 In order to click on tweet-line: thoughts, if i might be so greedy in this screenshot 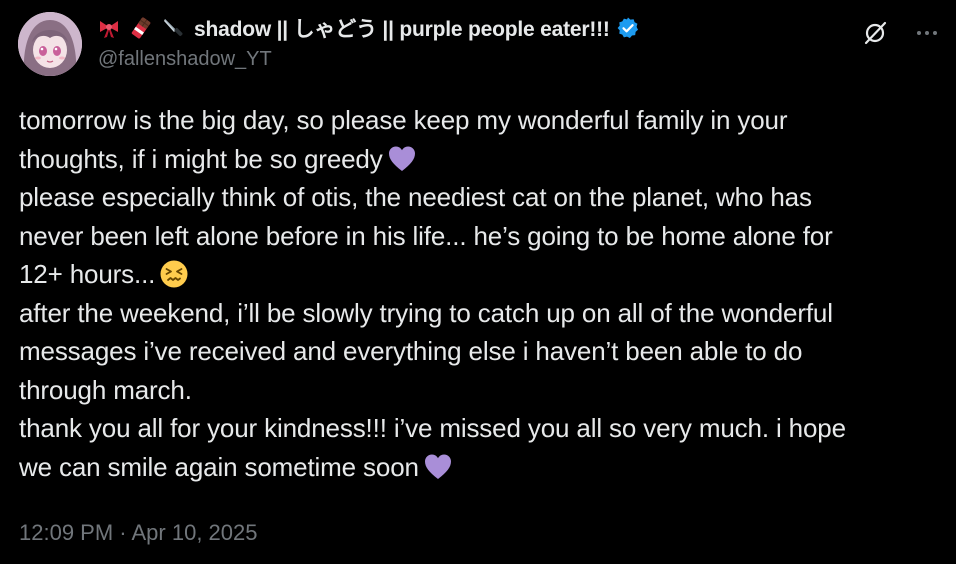, I will do `click(484, 159)`.